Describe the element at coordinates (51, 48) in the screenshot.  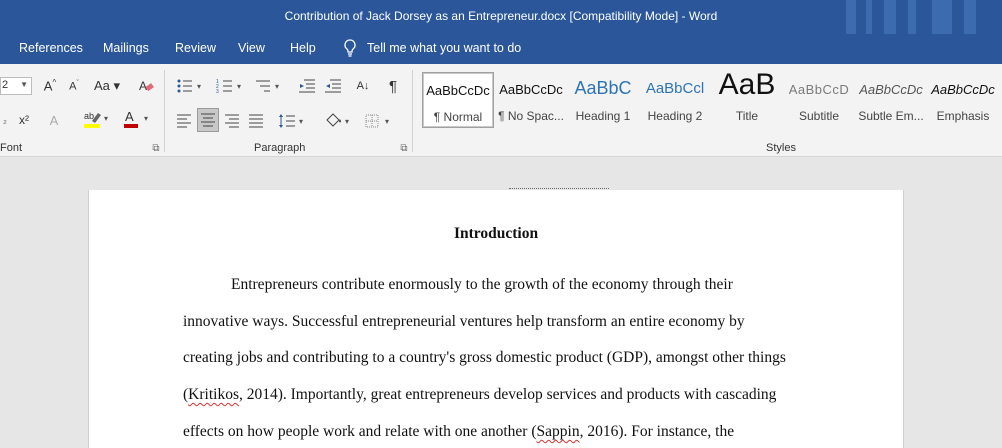
I see `tab-references: References` at that location.